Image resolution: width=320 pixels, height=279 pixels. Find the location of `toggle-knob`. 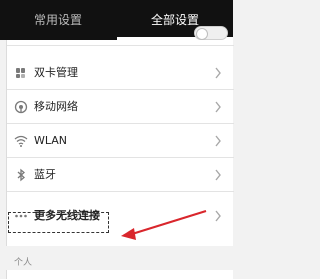

toggle-knob is located at coordinates (202, 34).